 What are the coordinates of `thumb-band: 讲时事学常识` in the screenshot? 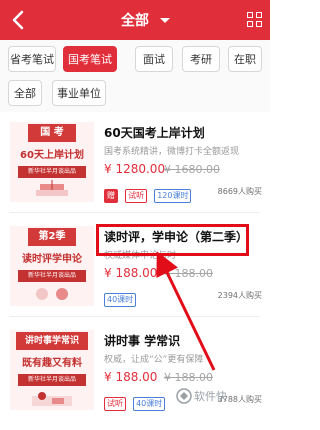 It's located at (52, 341).